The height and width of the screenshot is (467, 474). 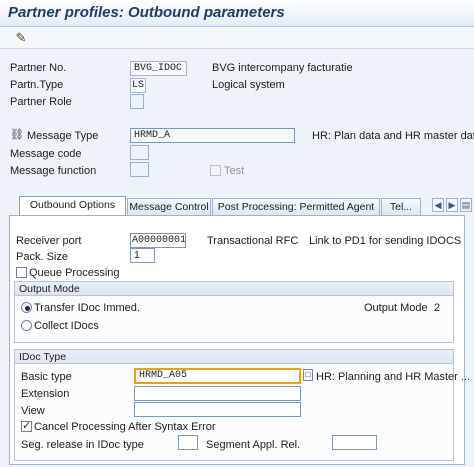 What do you see at coordinates (188, 442) in the screenshot?
I see `seg-release-field` at bounding box center [188, 442].